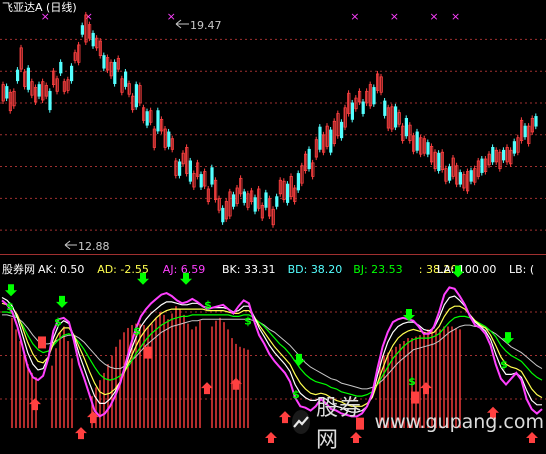 This screenshot has width=546, height=454. Describe the element at coordinates (94, 246) in the screenshot. I see `low-price-label: 12.88` at that location.